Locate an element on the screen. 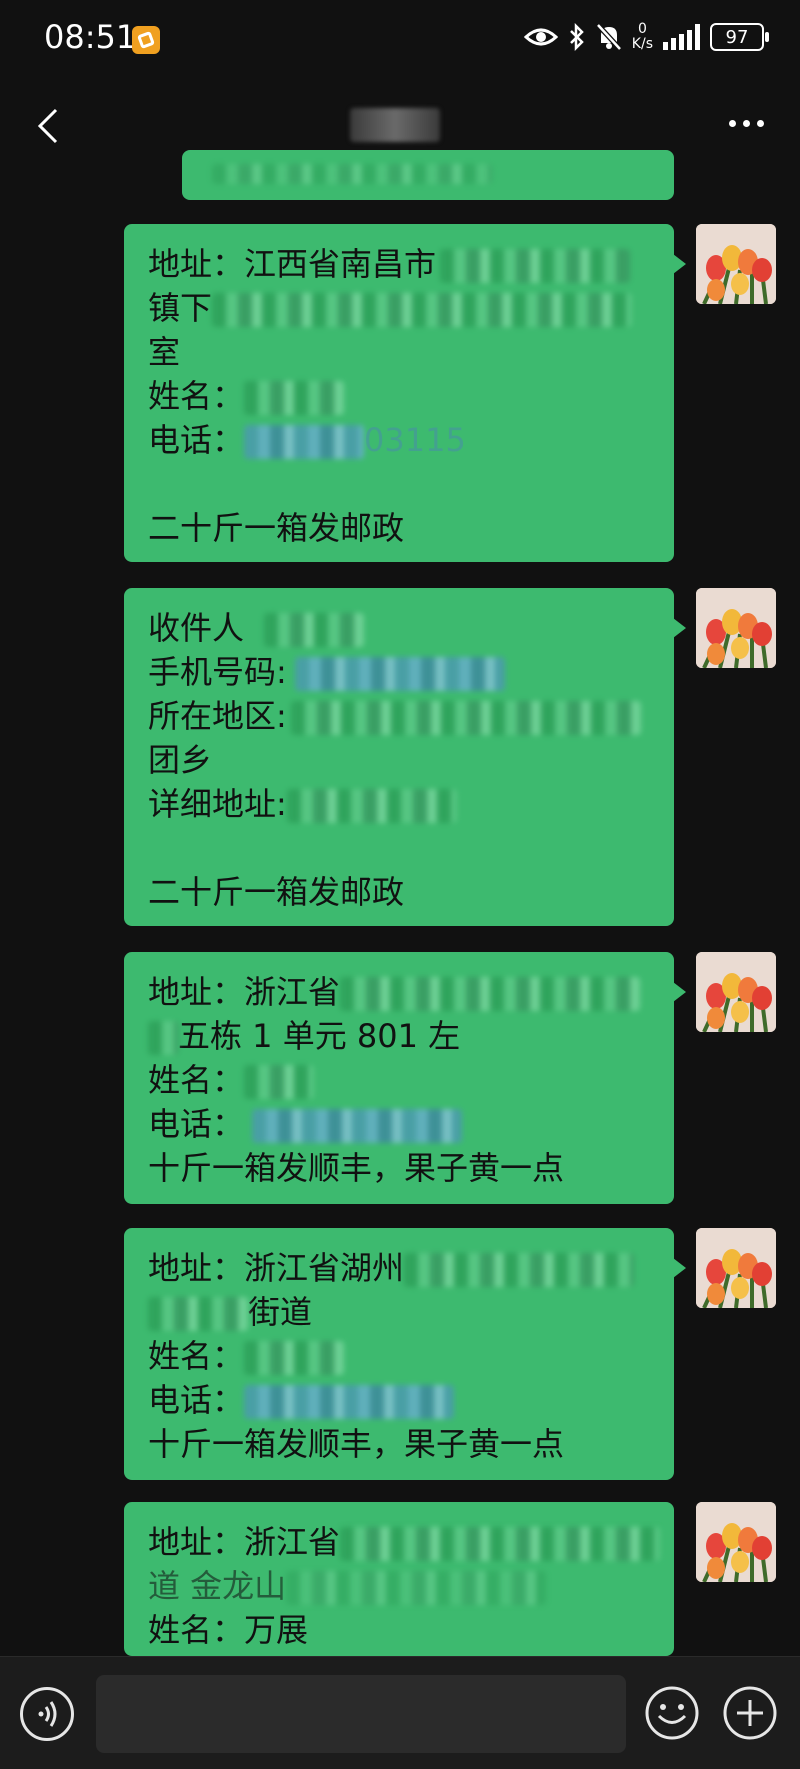 Image resolution: width=800 pixels, height=1769 pixels. back-button is located at coordinates (50, 126).